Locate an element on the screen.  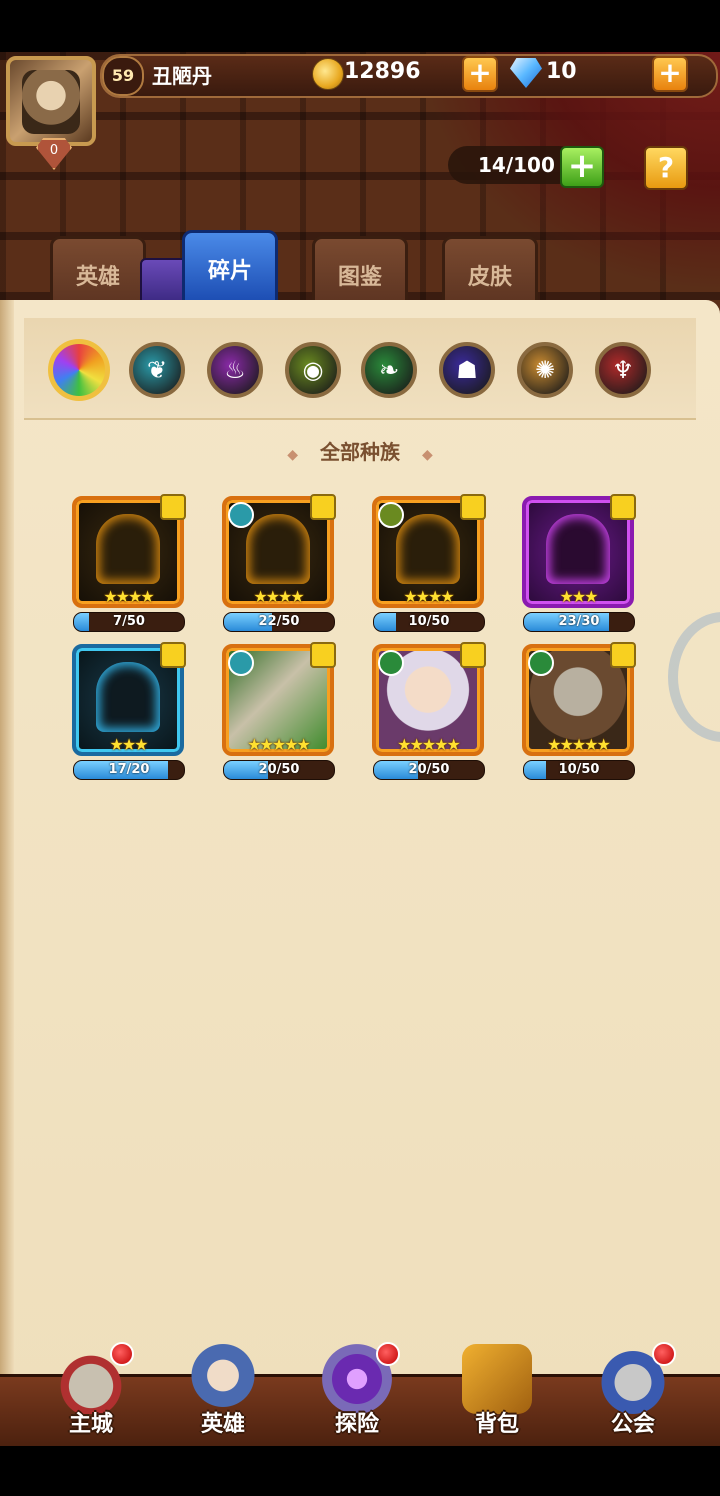
gold-amount: 12896 is located at coordinates (382, 71).